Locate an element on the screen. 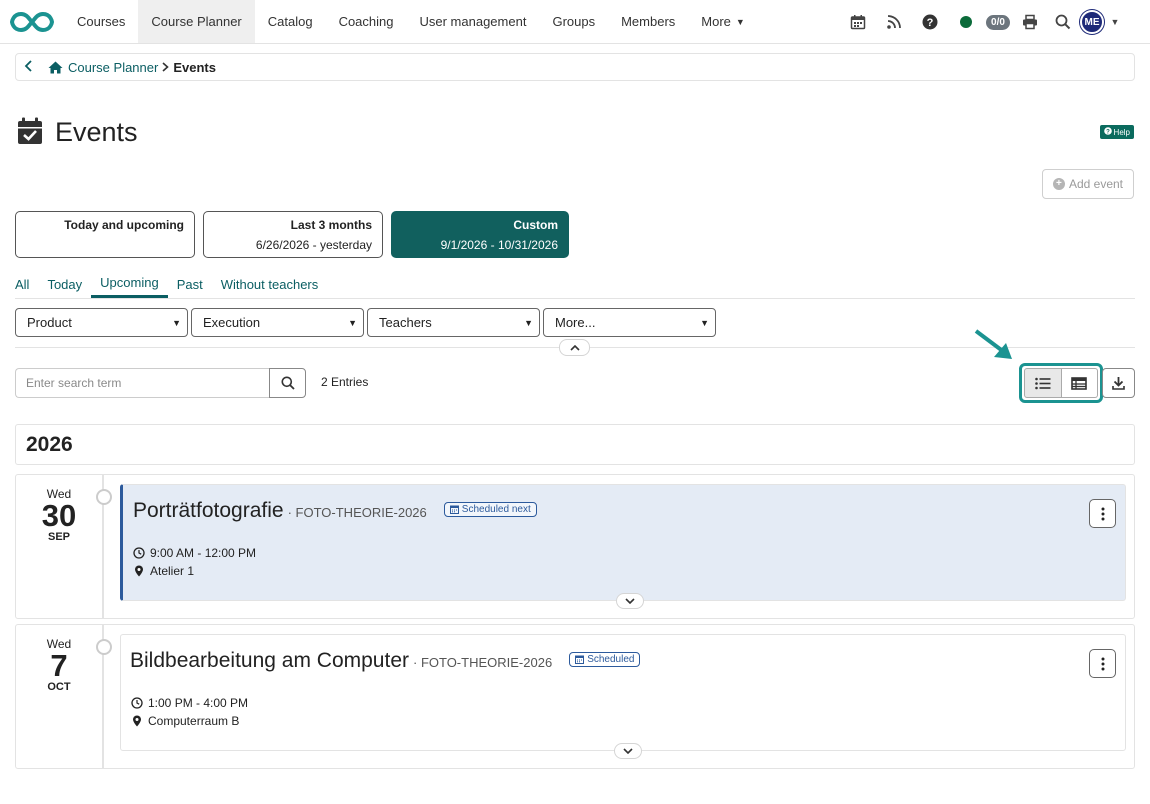  list-icon is located at coordinates (1042, 383).